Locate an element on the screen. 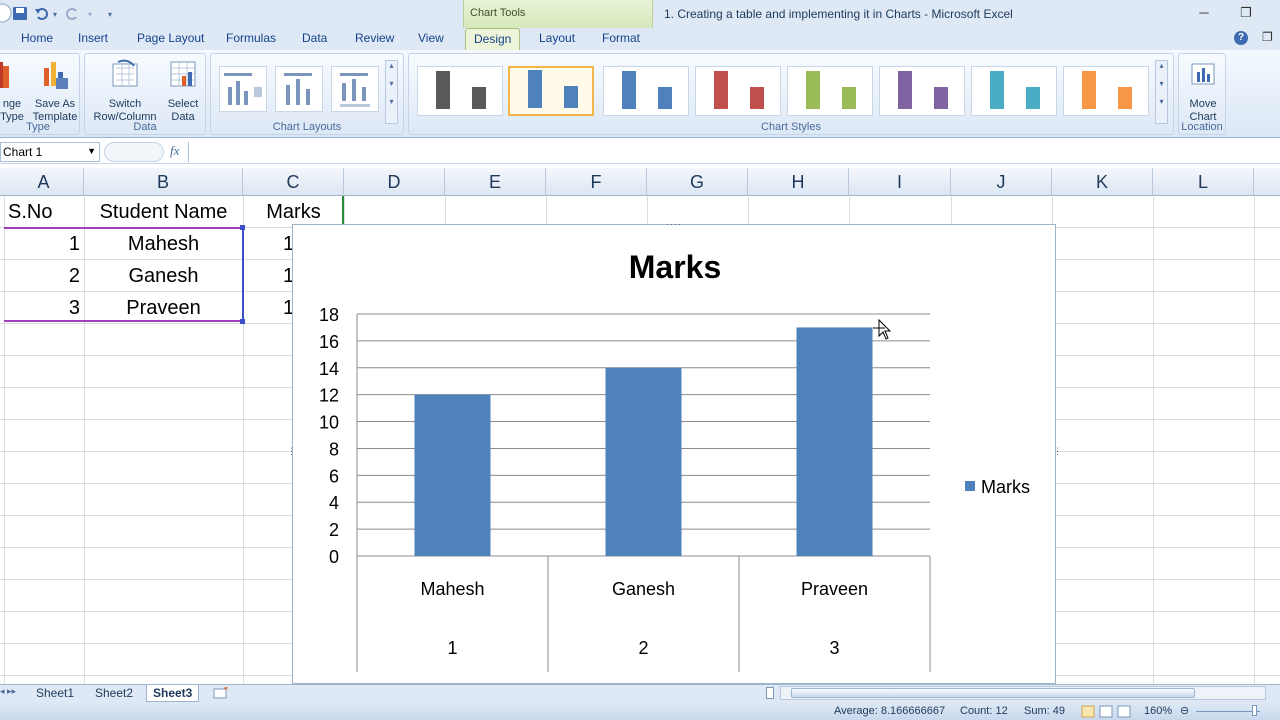 The width and height of the screenshot is (1280, 720). column-header-h: H is located at coordinates (798, 182).